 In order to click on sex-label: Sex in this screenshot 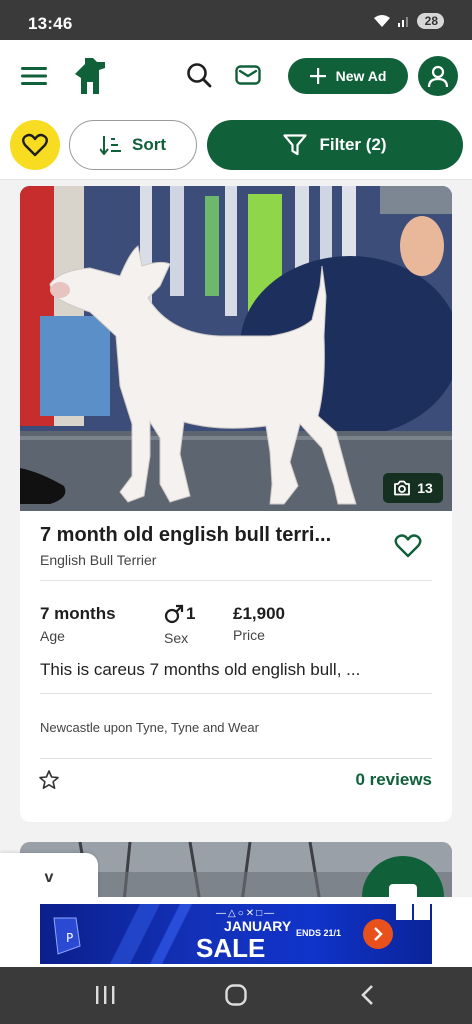, I will do `click(176, 638)`.